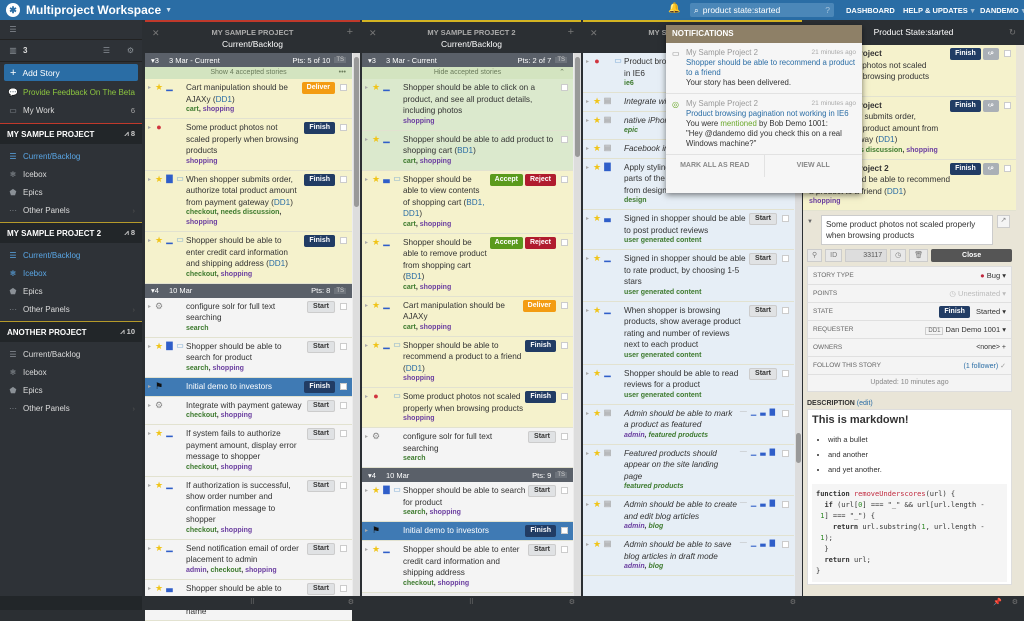 The width and height of the screenshot is (1024, 621). Describe the element at coordinates (991, 311) in the screenshot. I see `state-select: Started ▾` at that location.